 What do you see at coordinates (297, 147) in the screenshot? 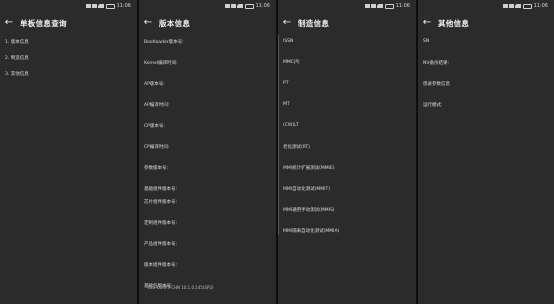
I see `info-row-rt: 老化测试(RT)` at bounding box center [297, 147].